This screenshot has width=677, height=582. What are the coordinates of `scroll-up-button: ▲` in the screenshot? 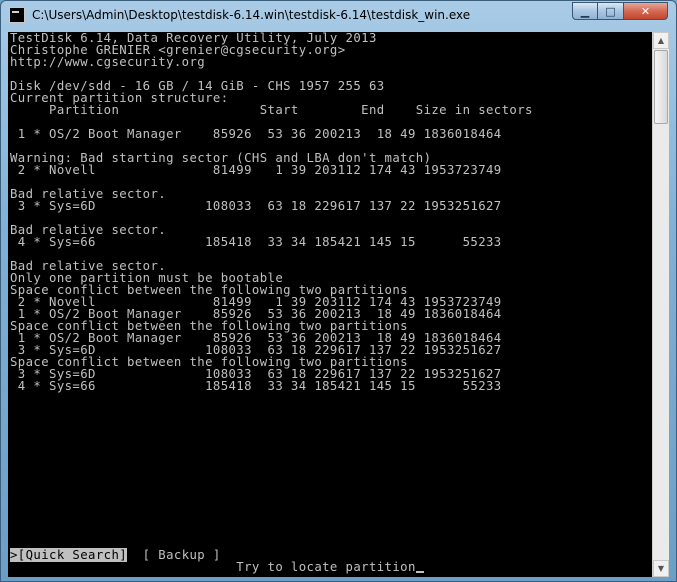 It's located at (661, 40).